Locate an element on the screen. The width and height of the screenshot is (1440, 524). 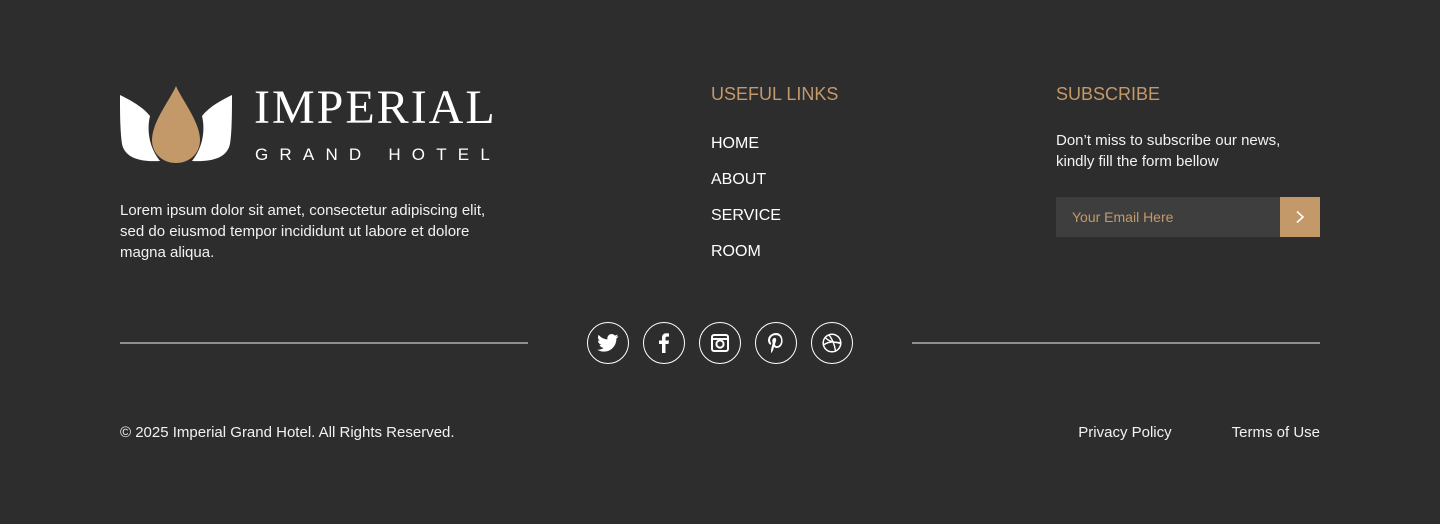
twitter-link is located at coordinates (608, 343).